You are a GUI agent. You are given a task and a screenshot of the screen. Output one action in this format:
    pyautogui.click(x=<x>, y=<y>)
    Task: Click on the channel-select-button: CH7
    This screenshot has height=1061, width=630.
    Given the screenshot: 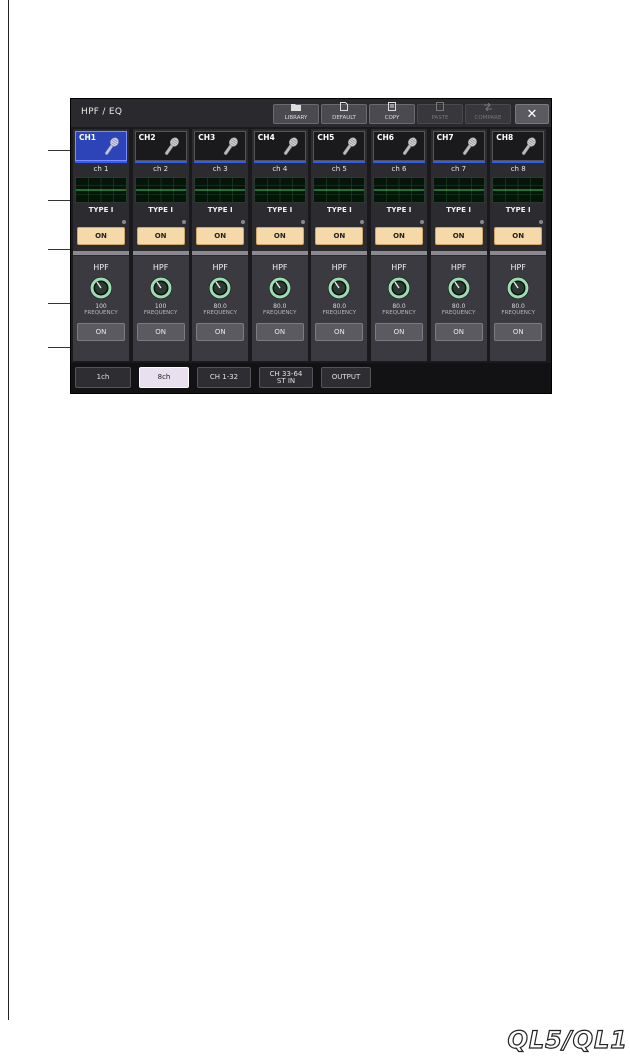 What is the action you would take?
    pyautogui.click(x=458, y=146)
    